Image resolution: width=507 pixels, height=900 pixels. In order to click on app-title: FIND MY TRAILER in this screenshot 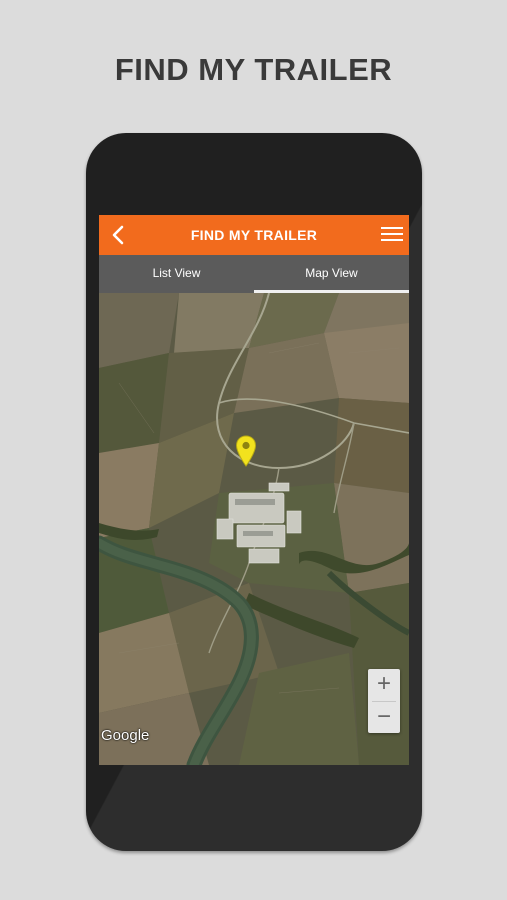, I will do `click(254, 235)`.